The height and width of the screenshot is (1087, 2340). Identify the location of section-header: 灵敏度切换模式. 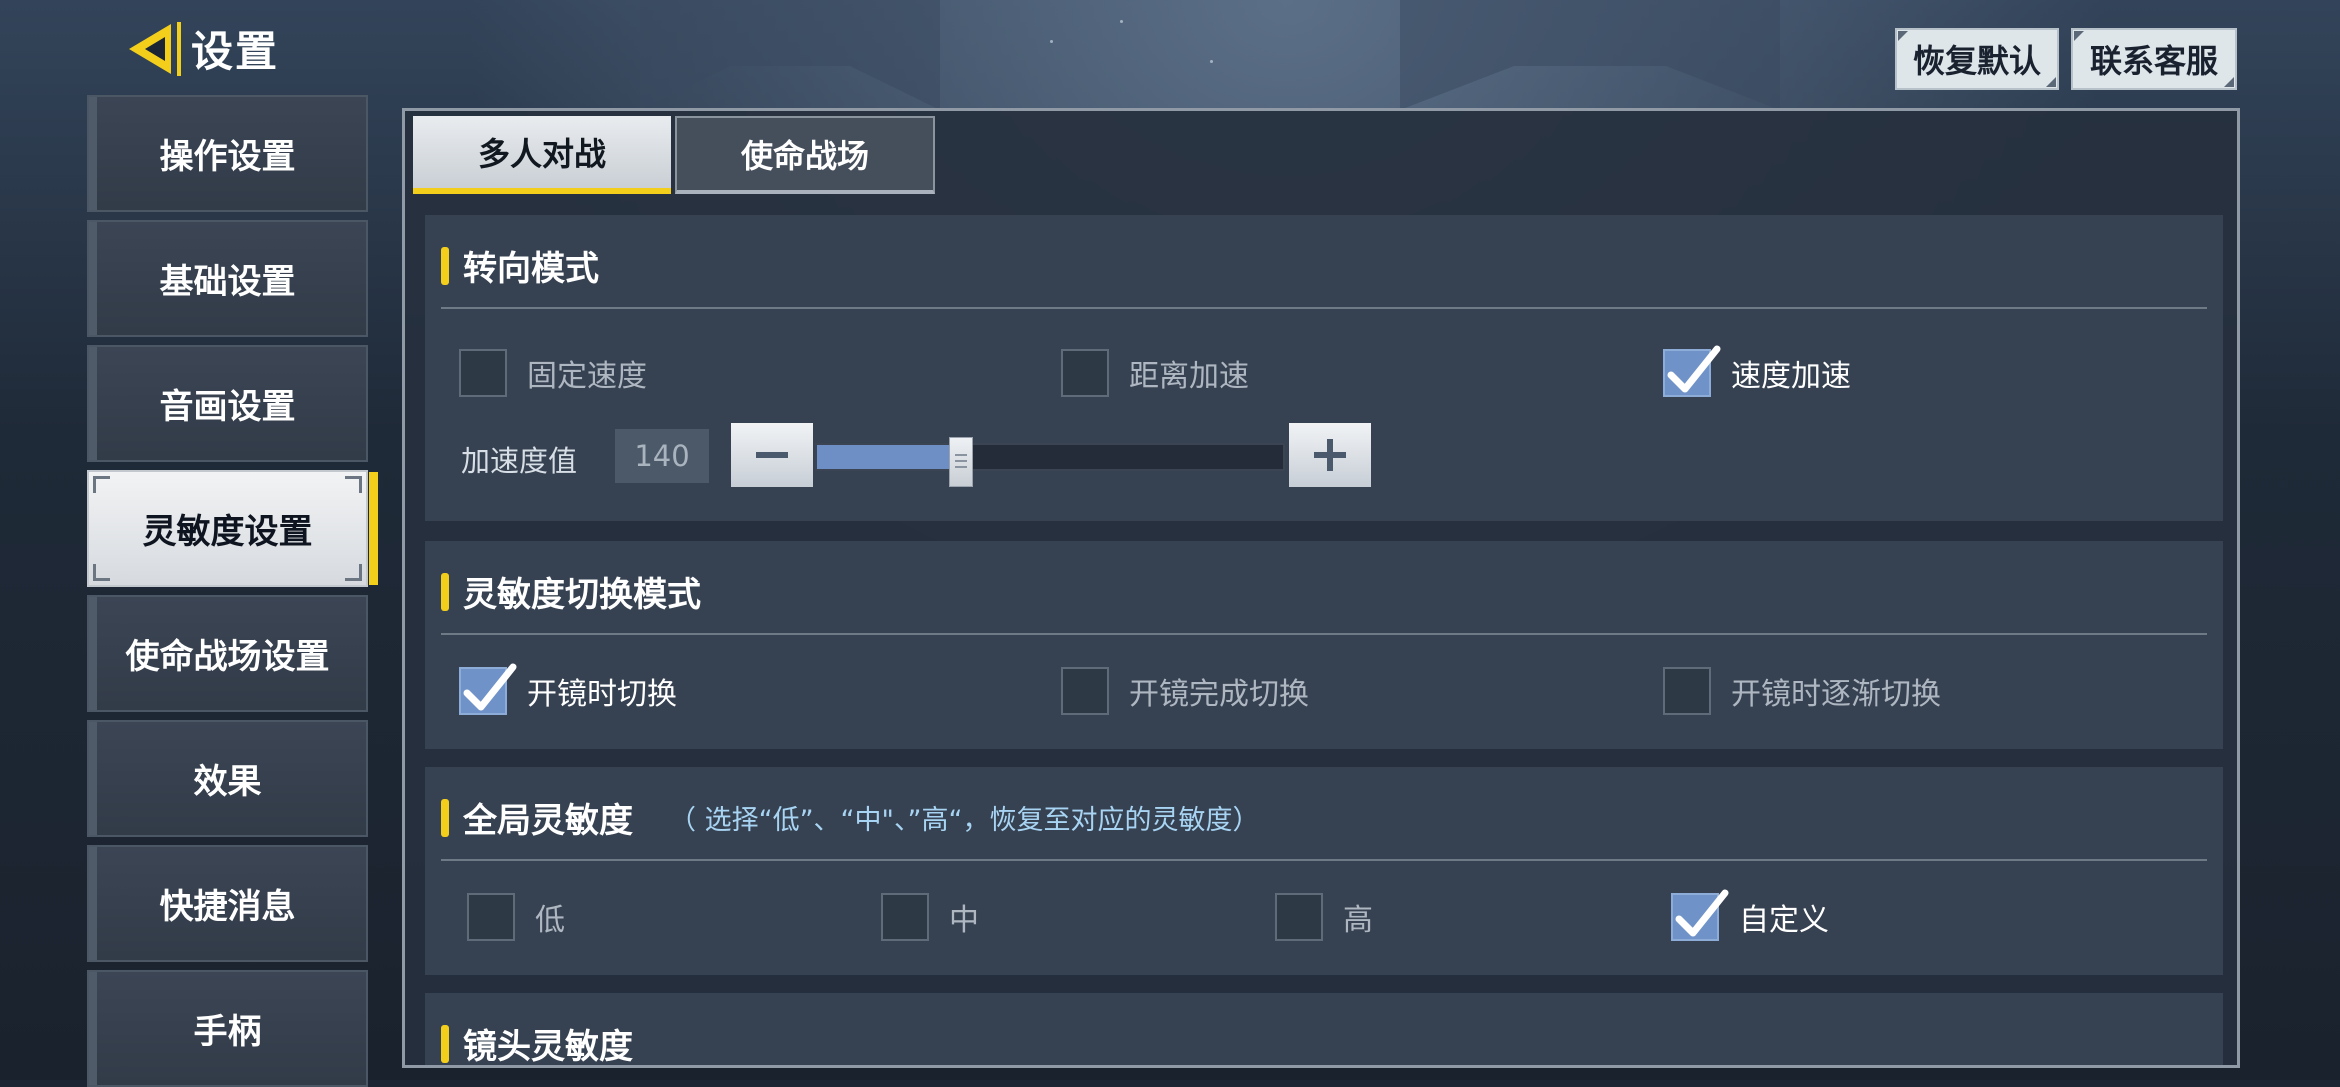
(571, 591).